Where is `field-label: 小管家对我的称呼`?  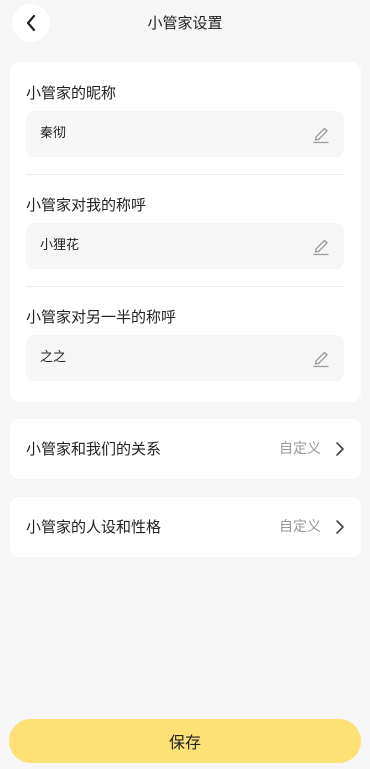 field-label: 小管家对我的称呼 is located at coordinates (86, 205).